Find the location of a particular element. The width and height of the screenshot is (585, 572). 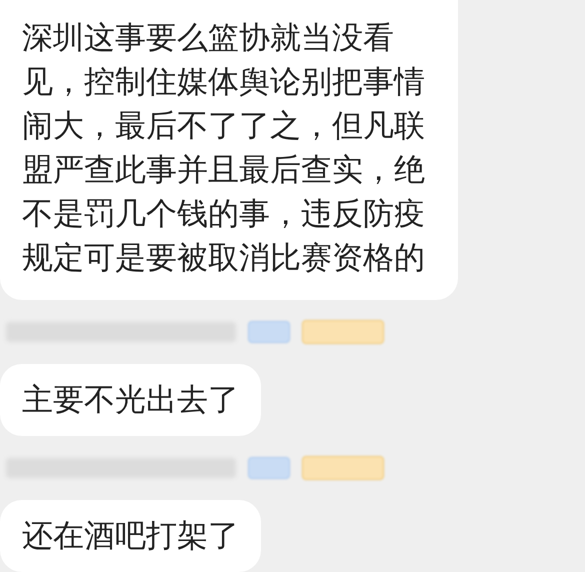

chat-bubble: 还在酒吧打架了 is located at coordinates (130, 536).